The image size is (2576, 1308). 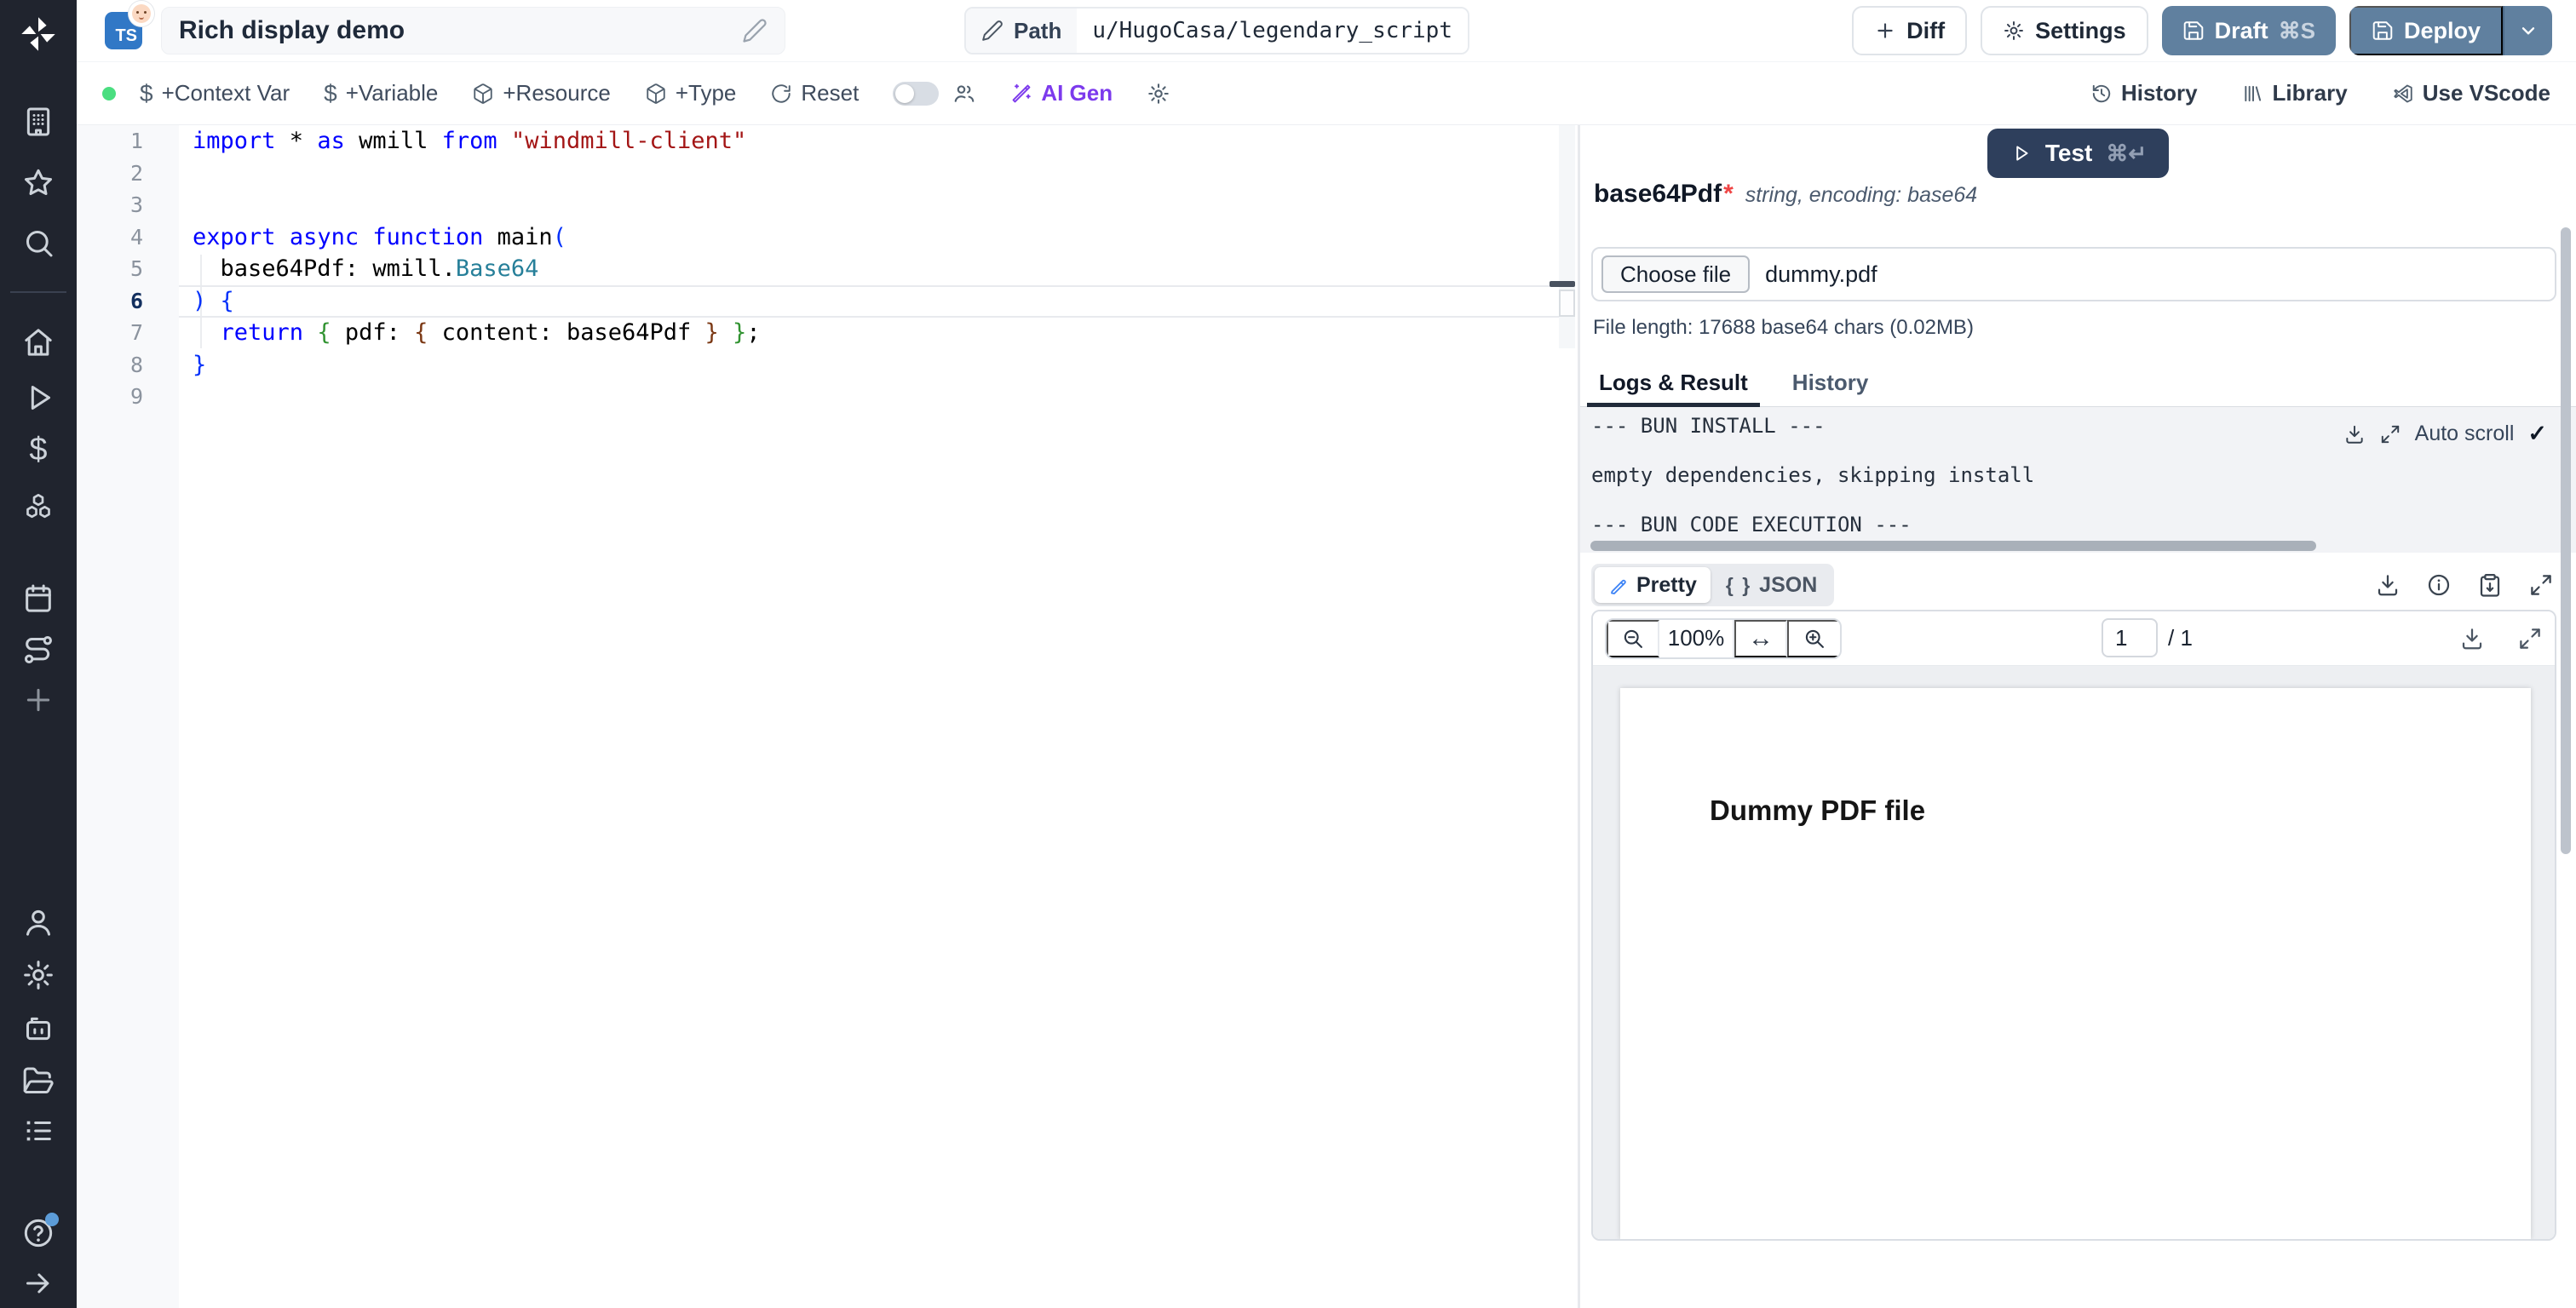 What do you see at coordinates (1830, 388) in the screenshot?
I see `tab-history: History` at bounding box center [1830, 388].